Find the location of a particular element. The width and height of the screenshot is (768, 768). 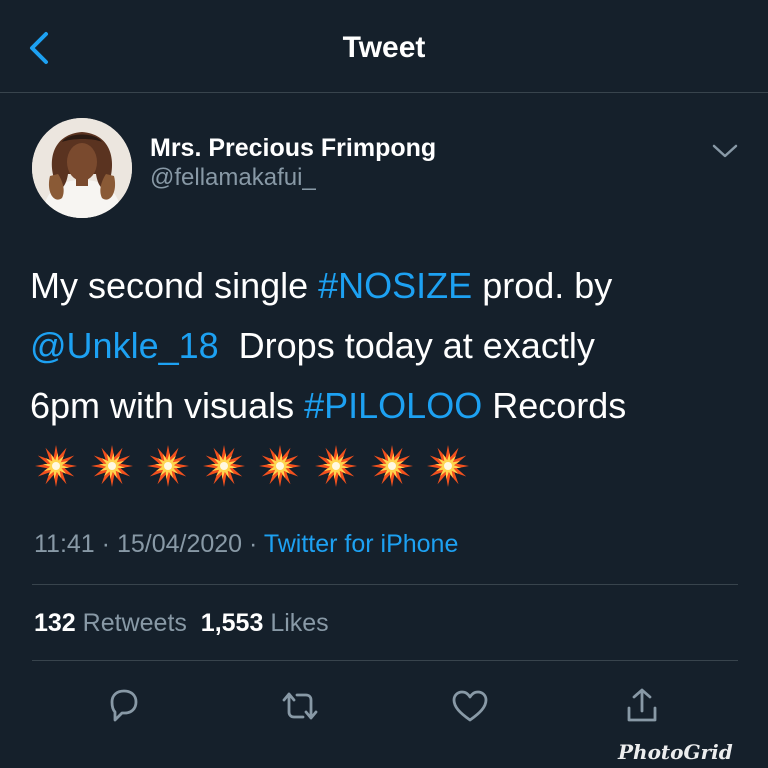

tweet-text-segment: 6pm with visuals is located at coordinates (167, 405).